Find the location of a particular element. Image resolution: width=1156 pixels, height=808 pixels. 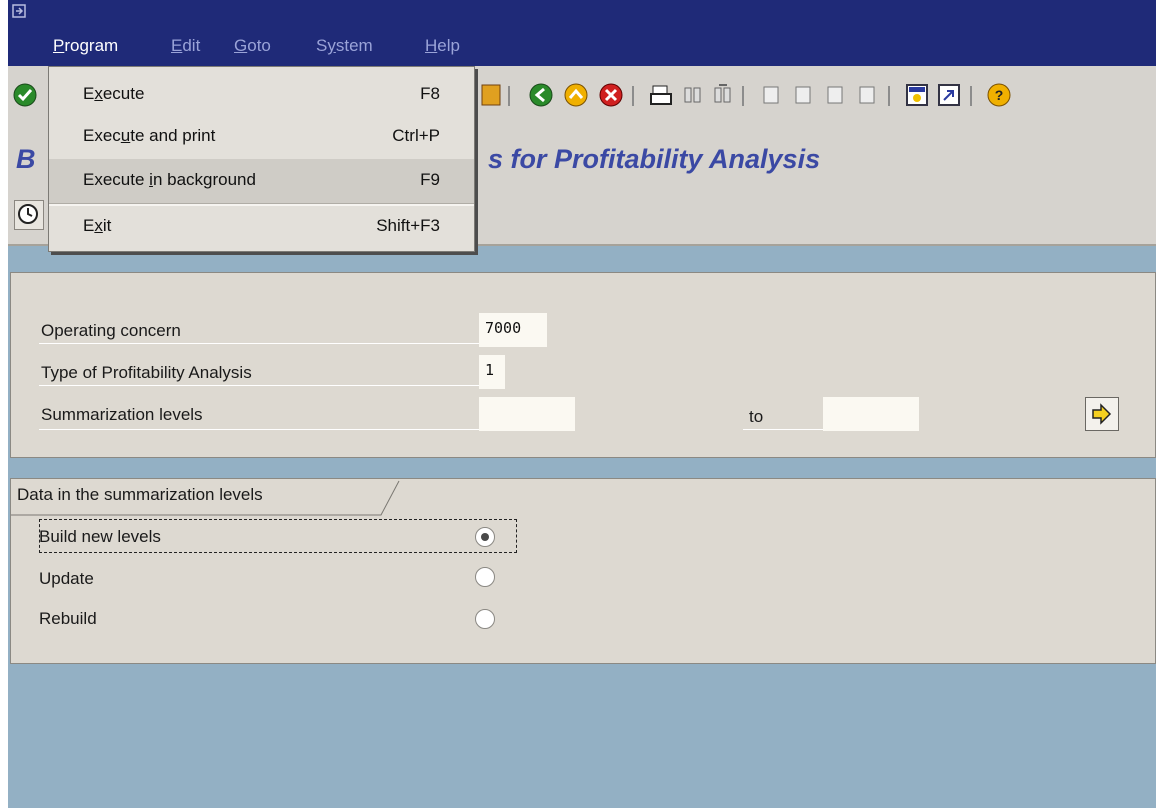

type-of-analysis-label: Type of Profitability Analysis is located at coordinates (146, 372).